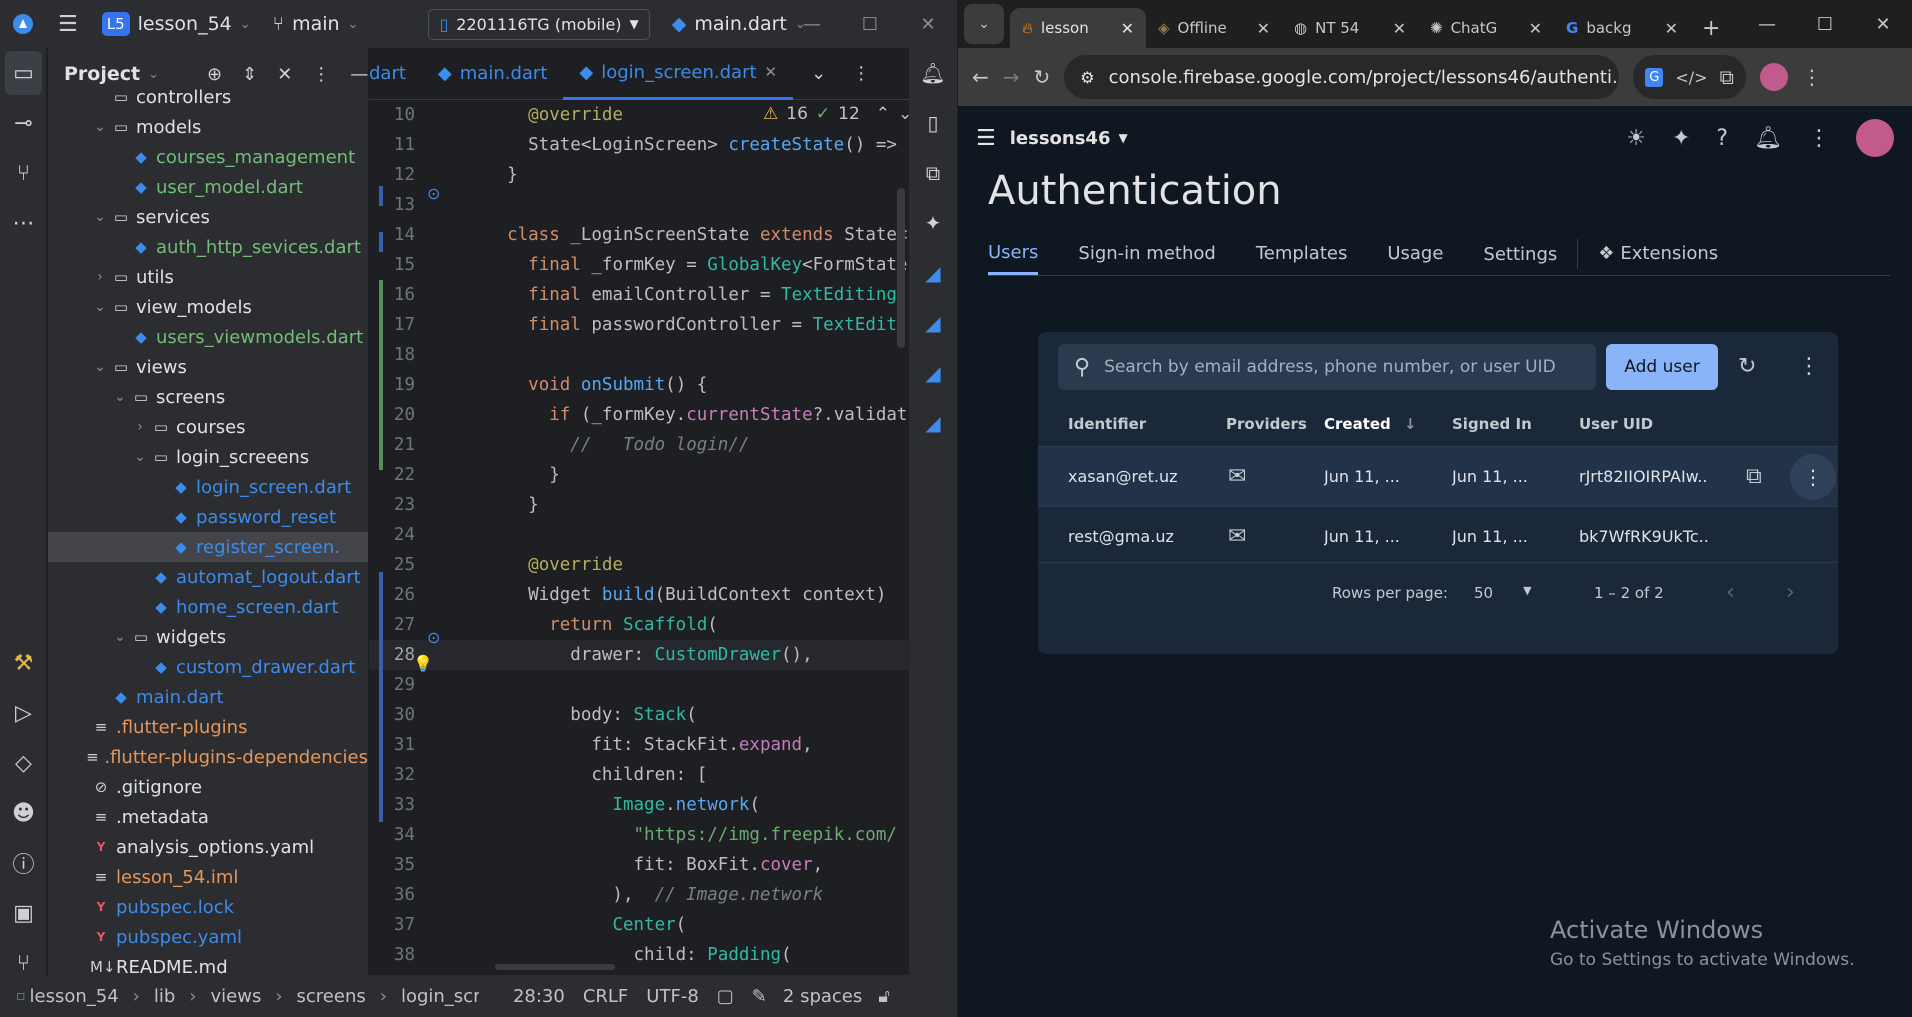  What do you see at coordinates (884, 996) in the screenshot?
I see `lock-icon: 🔓︎` at bounding box center [884, 996].